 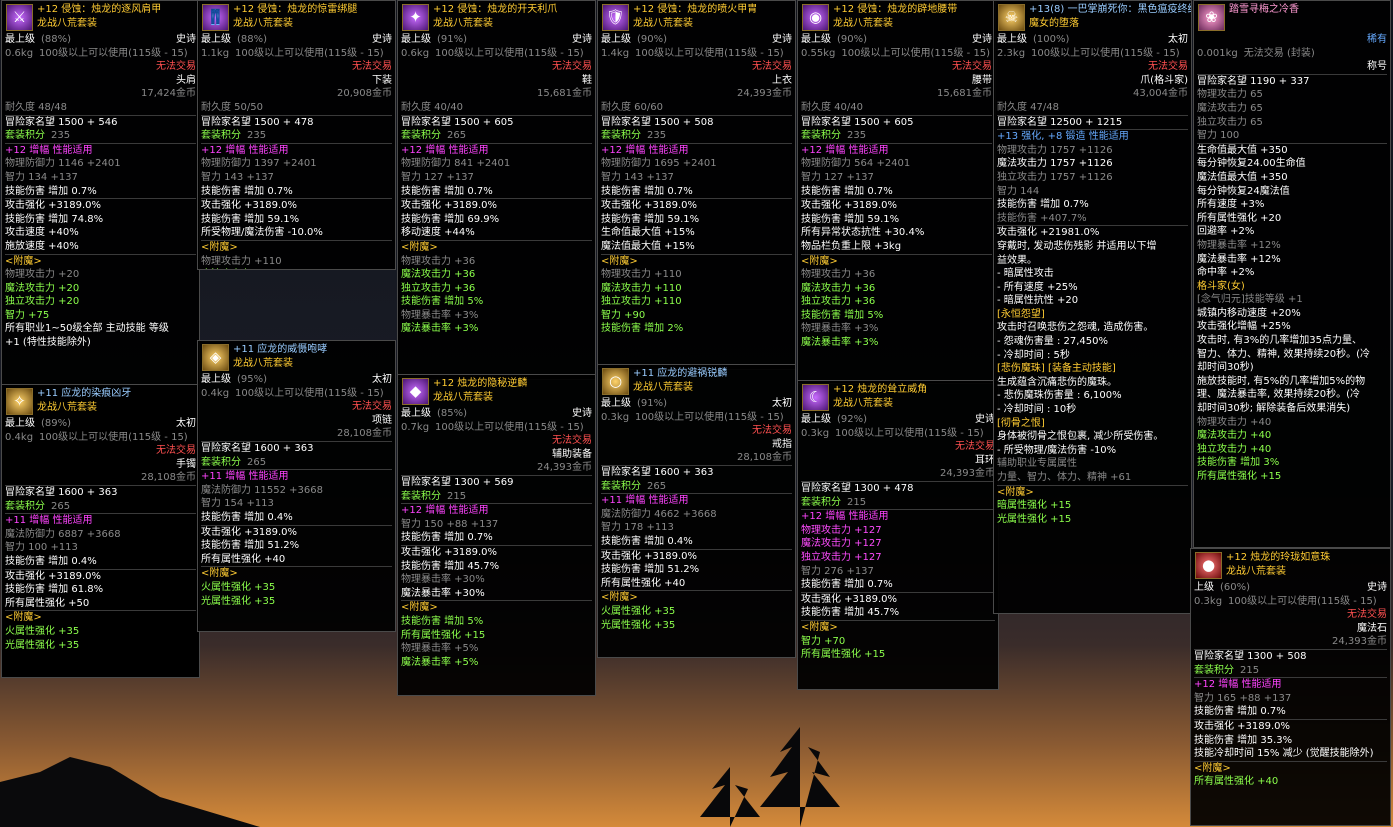 What do you see at coordinates (496, 649) in the screenshot?
I see `stat-line: 物理暴击率 +5%` at bounding box center [496, 649].